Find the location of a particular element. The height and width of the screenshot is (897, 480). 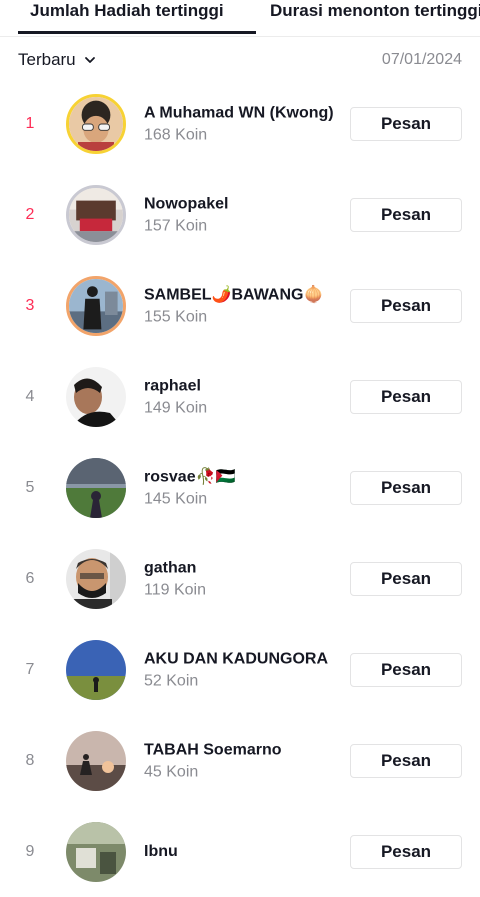

rank-number: 2 is located at coordinates (30, 214).